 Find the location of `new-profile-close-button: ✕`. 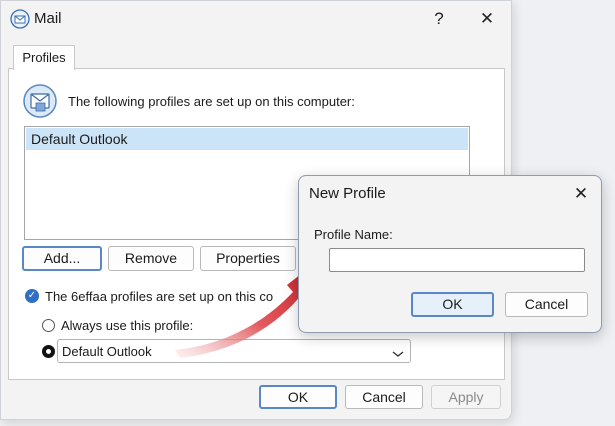

new-profile-close-button: ✕ is located at coordinates (581, 194).